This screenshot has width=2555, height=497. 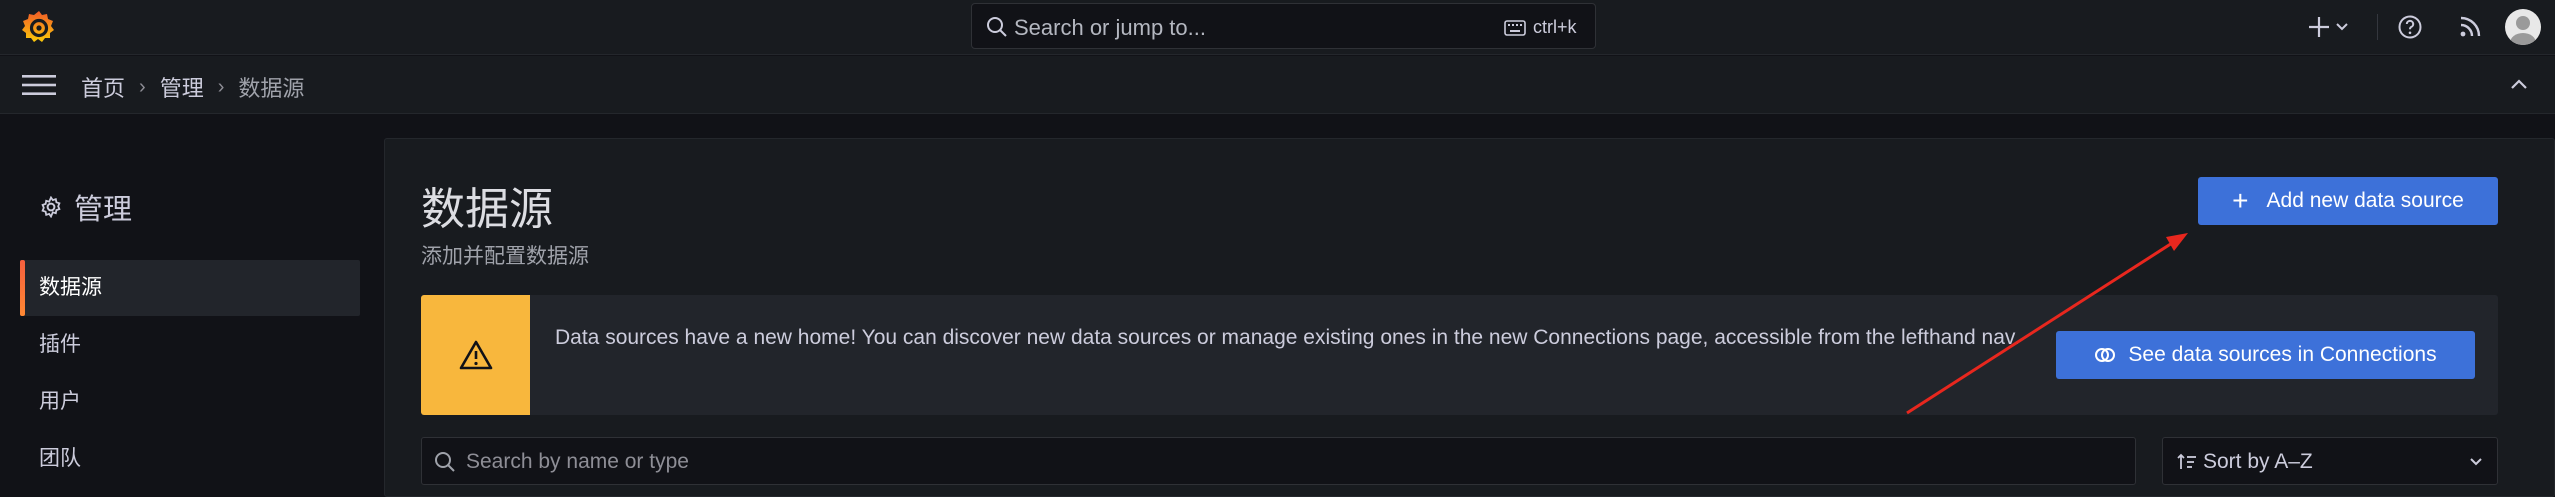 What do you see at coordinates (2319, 27) in the screenshot?
I see `plus-icon` at bounding box center [2319, 27].